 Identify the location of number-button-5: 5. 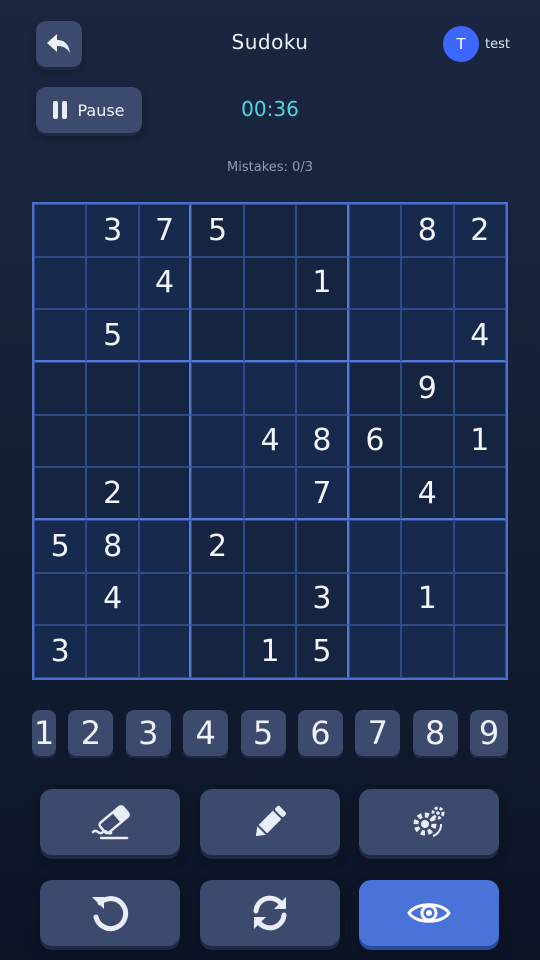
(263, 733).